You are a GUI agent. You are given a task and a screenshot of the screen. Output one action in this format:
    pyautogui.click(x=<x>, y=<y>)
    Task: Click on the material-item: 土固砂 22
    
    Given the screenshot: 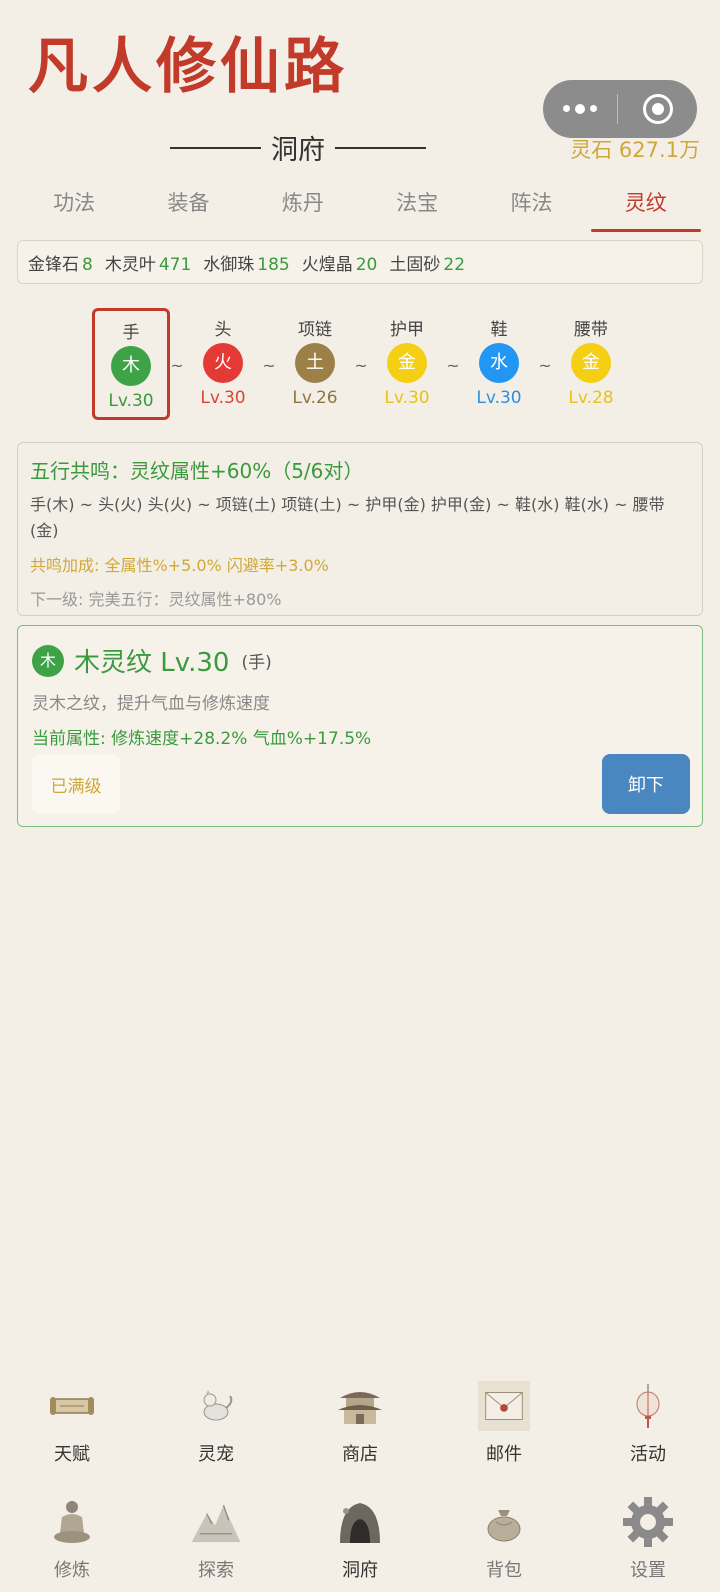 What is the action you would take?
    pyautogui.click(x=427, y=264)
    